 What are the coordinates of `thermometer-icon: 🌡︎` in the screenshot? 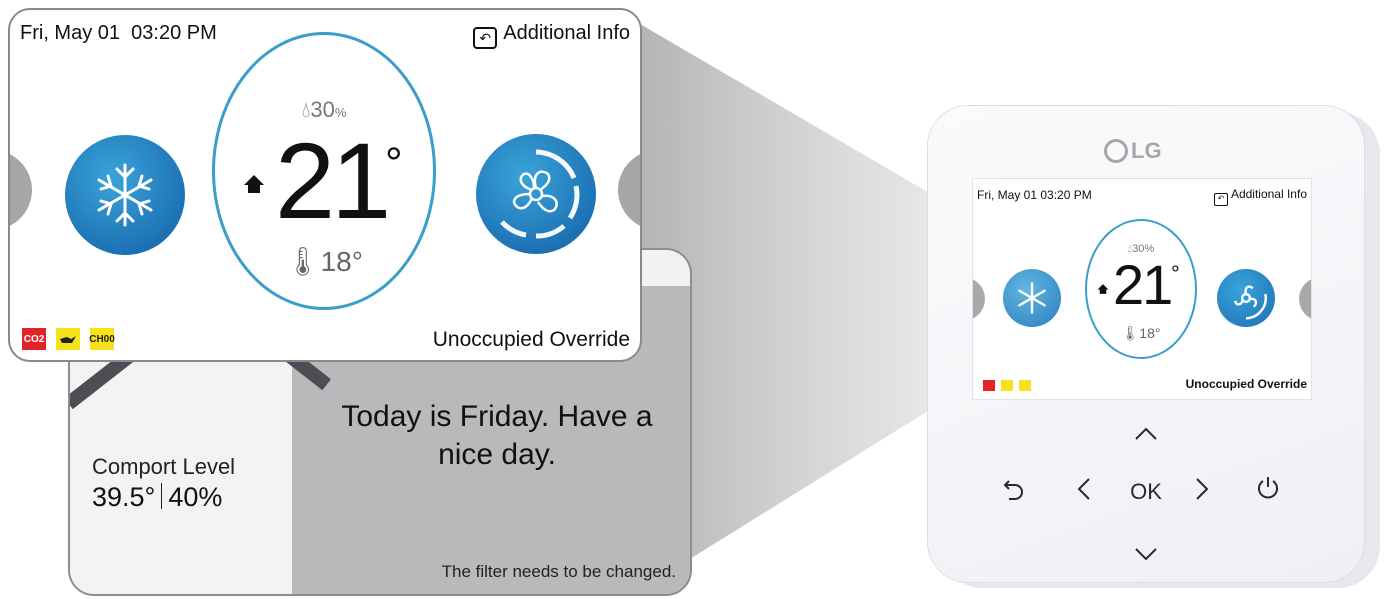 It's located at (303, 261).